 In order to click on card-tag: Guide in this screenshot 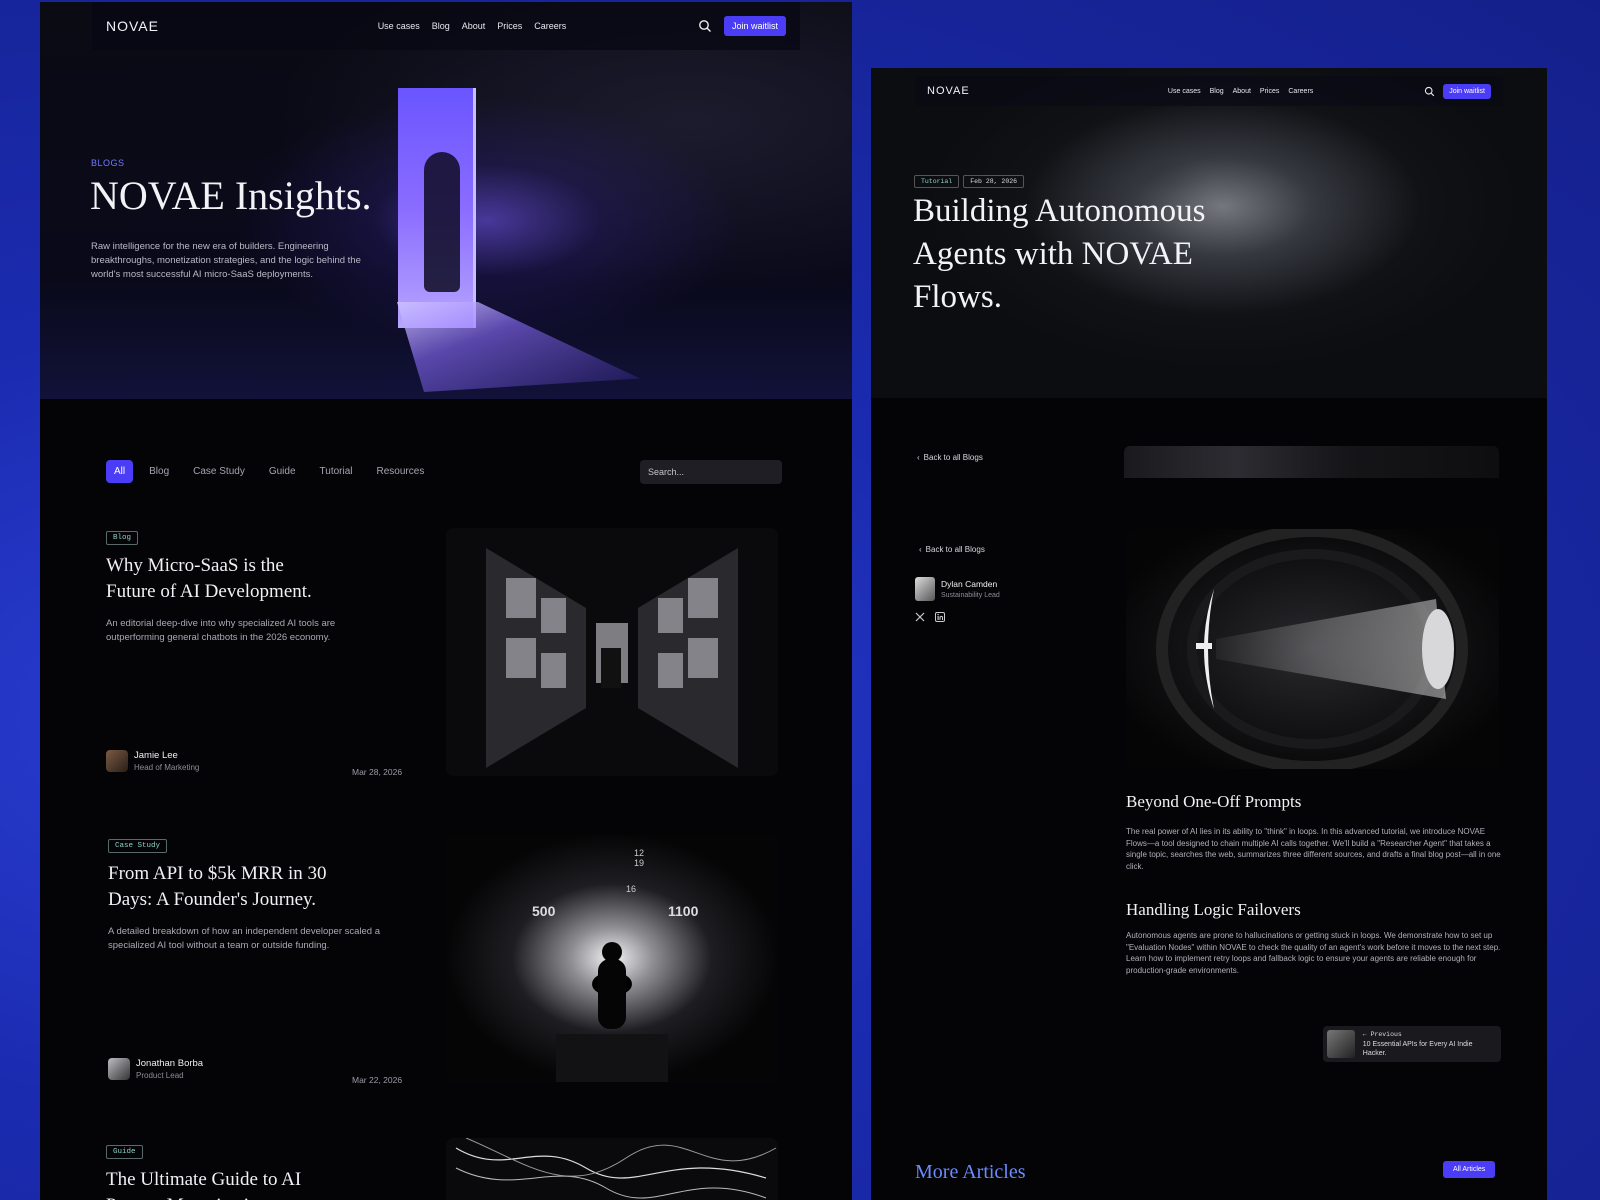, I will do `click(124, 1152)`.